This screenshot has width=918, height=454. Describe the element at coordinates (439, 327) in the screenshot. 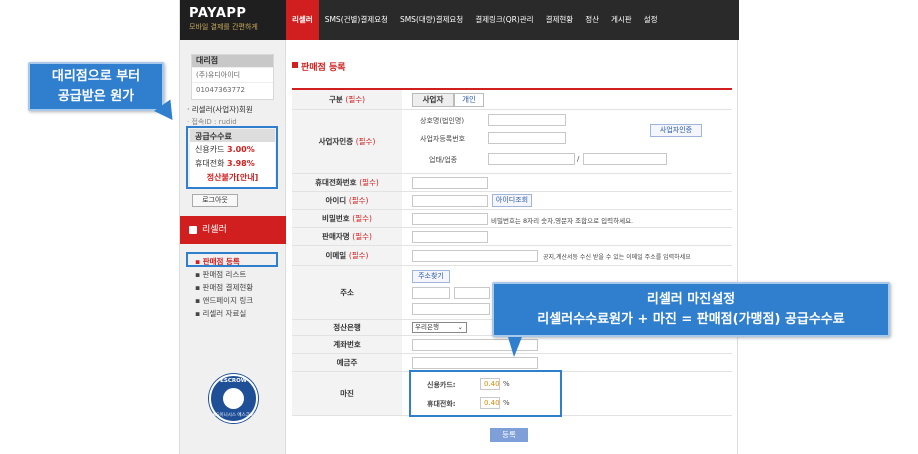

I see `bank-select: 우리은행 ⌄` at that location.